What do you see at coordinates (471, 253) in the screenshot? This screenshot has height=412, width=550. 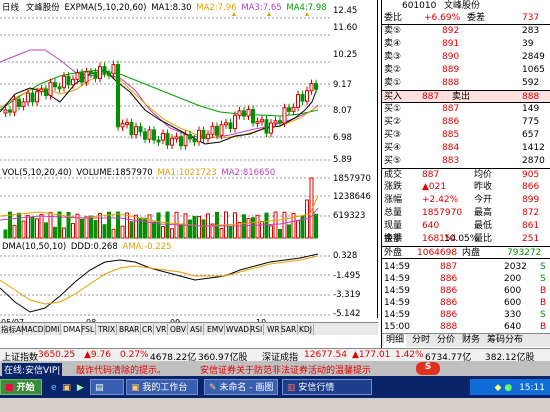 I see `inner-label: 内盘` at bounding box center [471, 253].